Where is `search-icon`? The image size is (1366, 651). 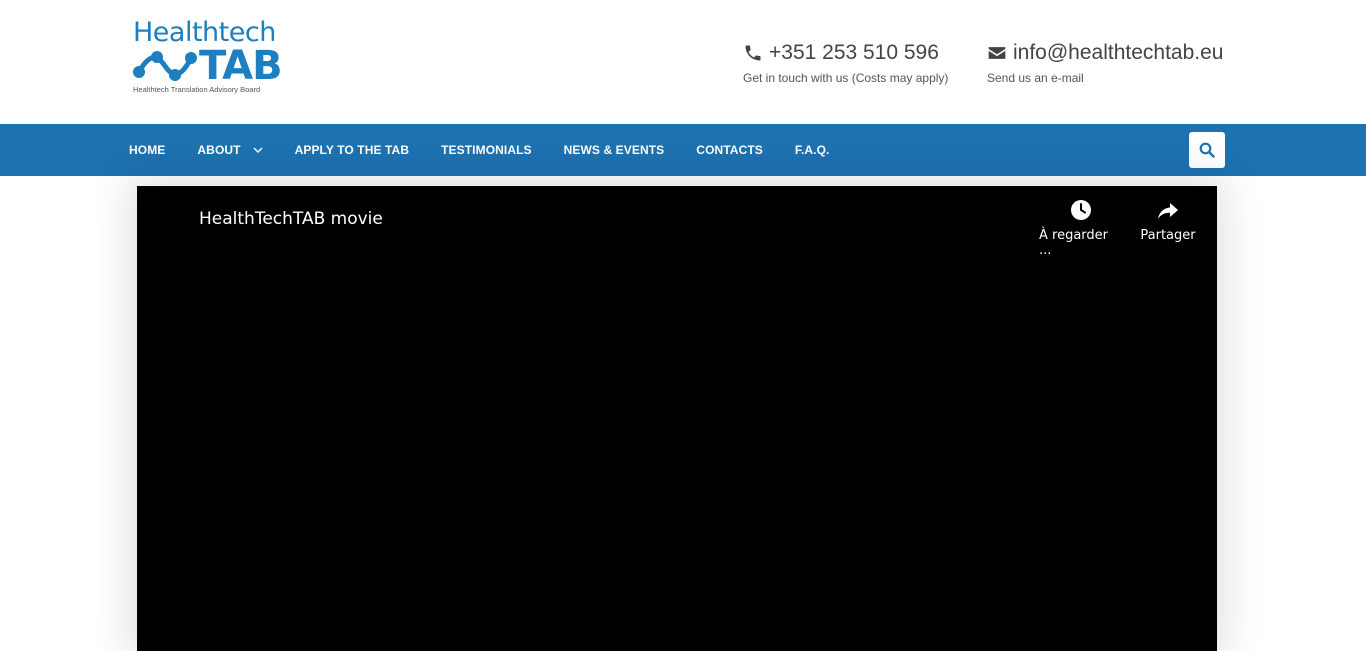
search-icon is located at coordinates (1207, 150).